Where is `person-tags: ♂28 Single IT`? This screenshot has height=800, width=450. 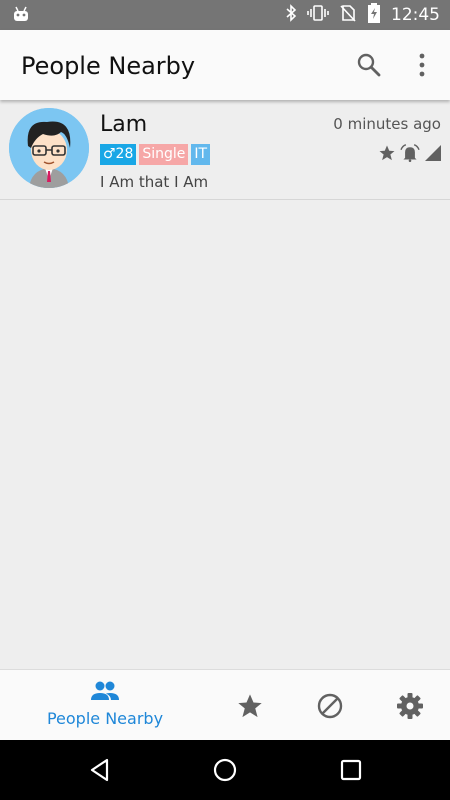
person-tags: ♂28 Single IT is located at coordinates (155, 154).